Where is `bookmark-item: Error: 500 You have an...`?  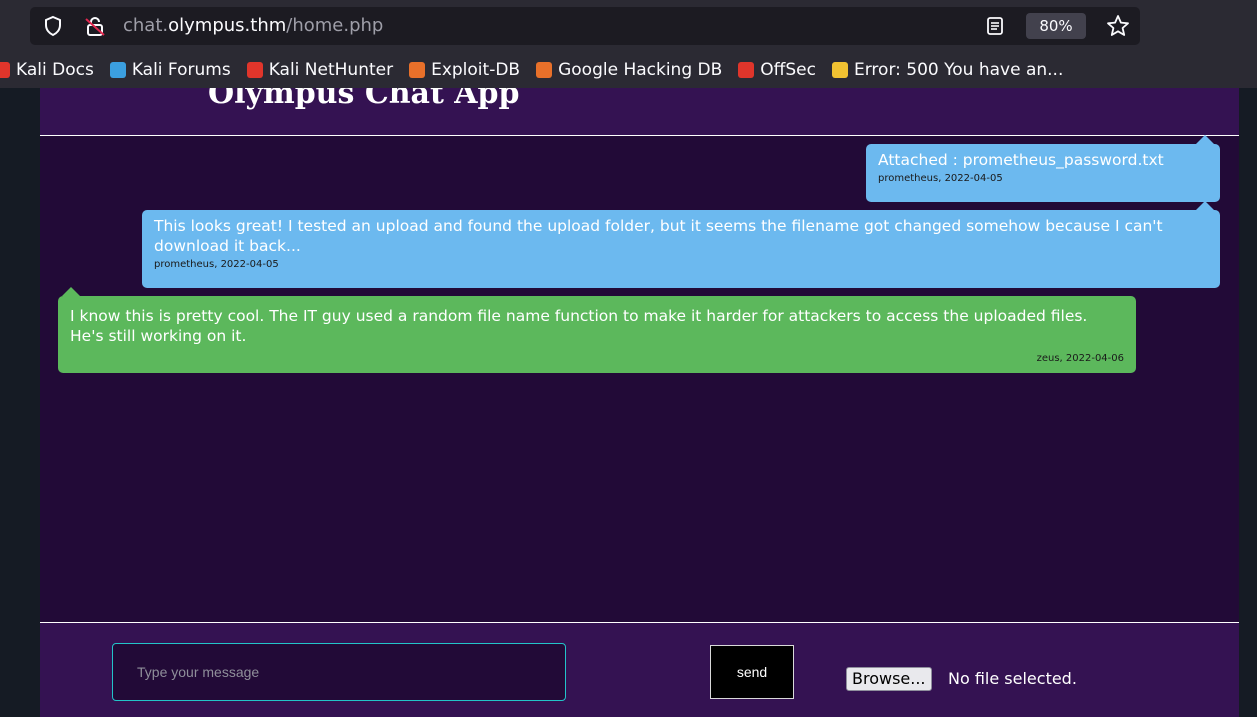 bookmark-item: Error: 500 You have an... is located at coordinates (947, 70).